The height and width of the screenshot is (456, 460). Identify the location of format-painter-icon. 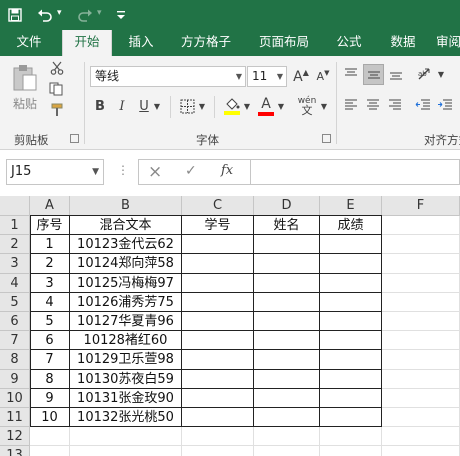
(57, 110).